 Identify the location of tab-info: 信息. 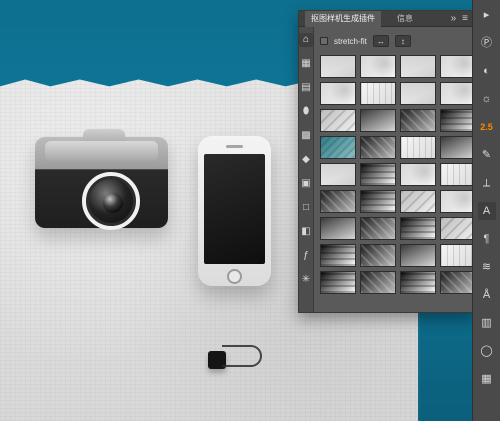
(405, 19).